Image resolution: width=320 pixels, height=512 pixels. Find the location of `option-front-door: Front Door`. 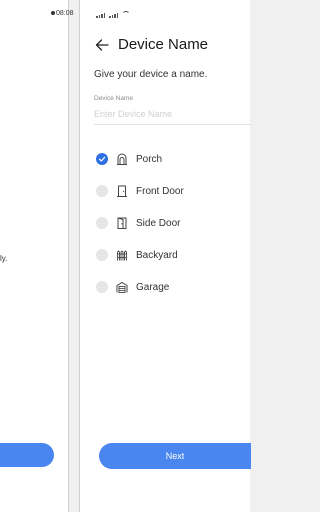

option-front-door: Front Door is located at coordinates (140, 191).